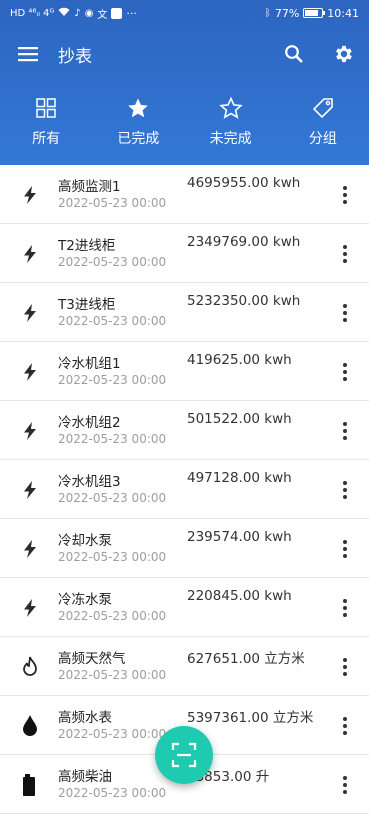  What do you see at coordinates (184, 194) in the screenshot?
I see `meter-row: 高频监测1 2022-05-23 00:00 4695955.00 kwh` at bounding box center [184, 194].